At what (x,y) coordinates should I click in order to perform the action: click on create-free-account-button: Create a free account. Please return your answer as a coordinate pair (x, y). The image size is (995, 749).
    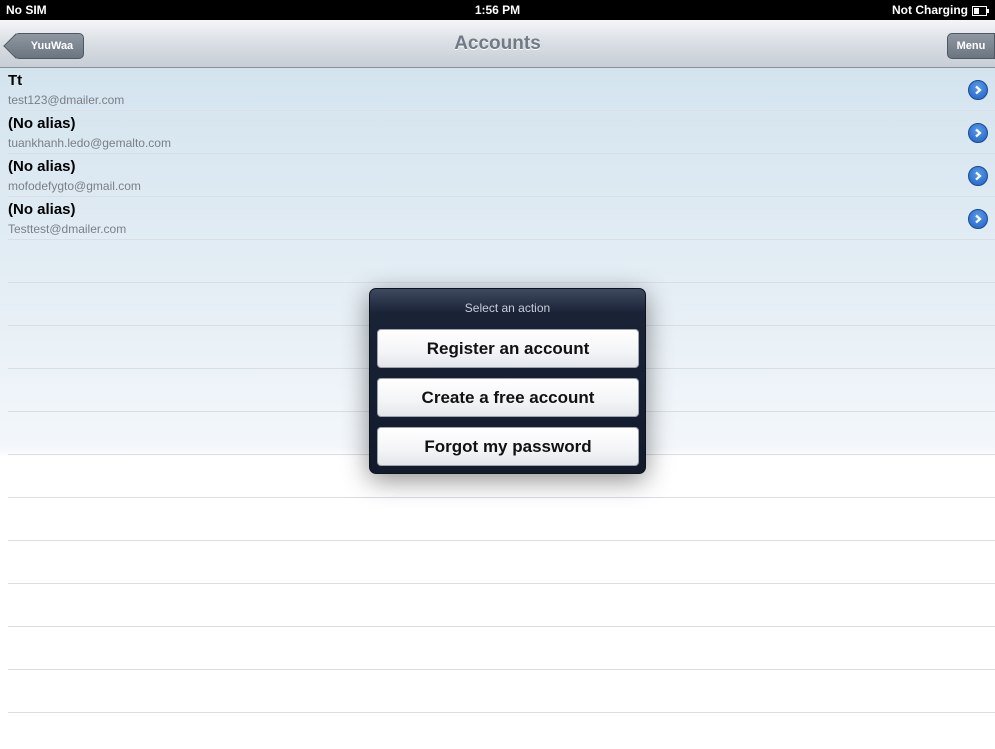
    Looking at the image, I should click on (508, 397).